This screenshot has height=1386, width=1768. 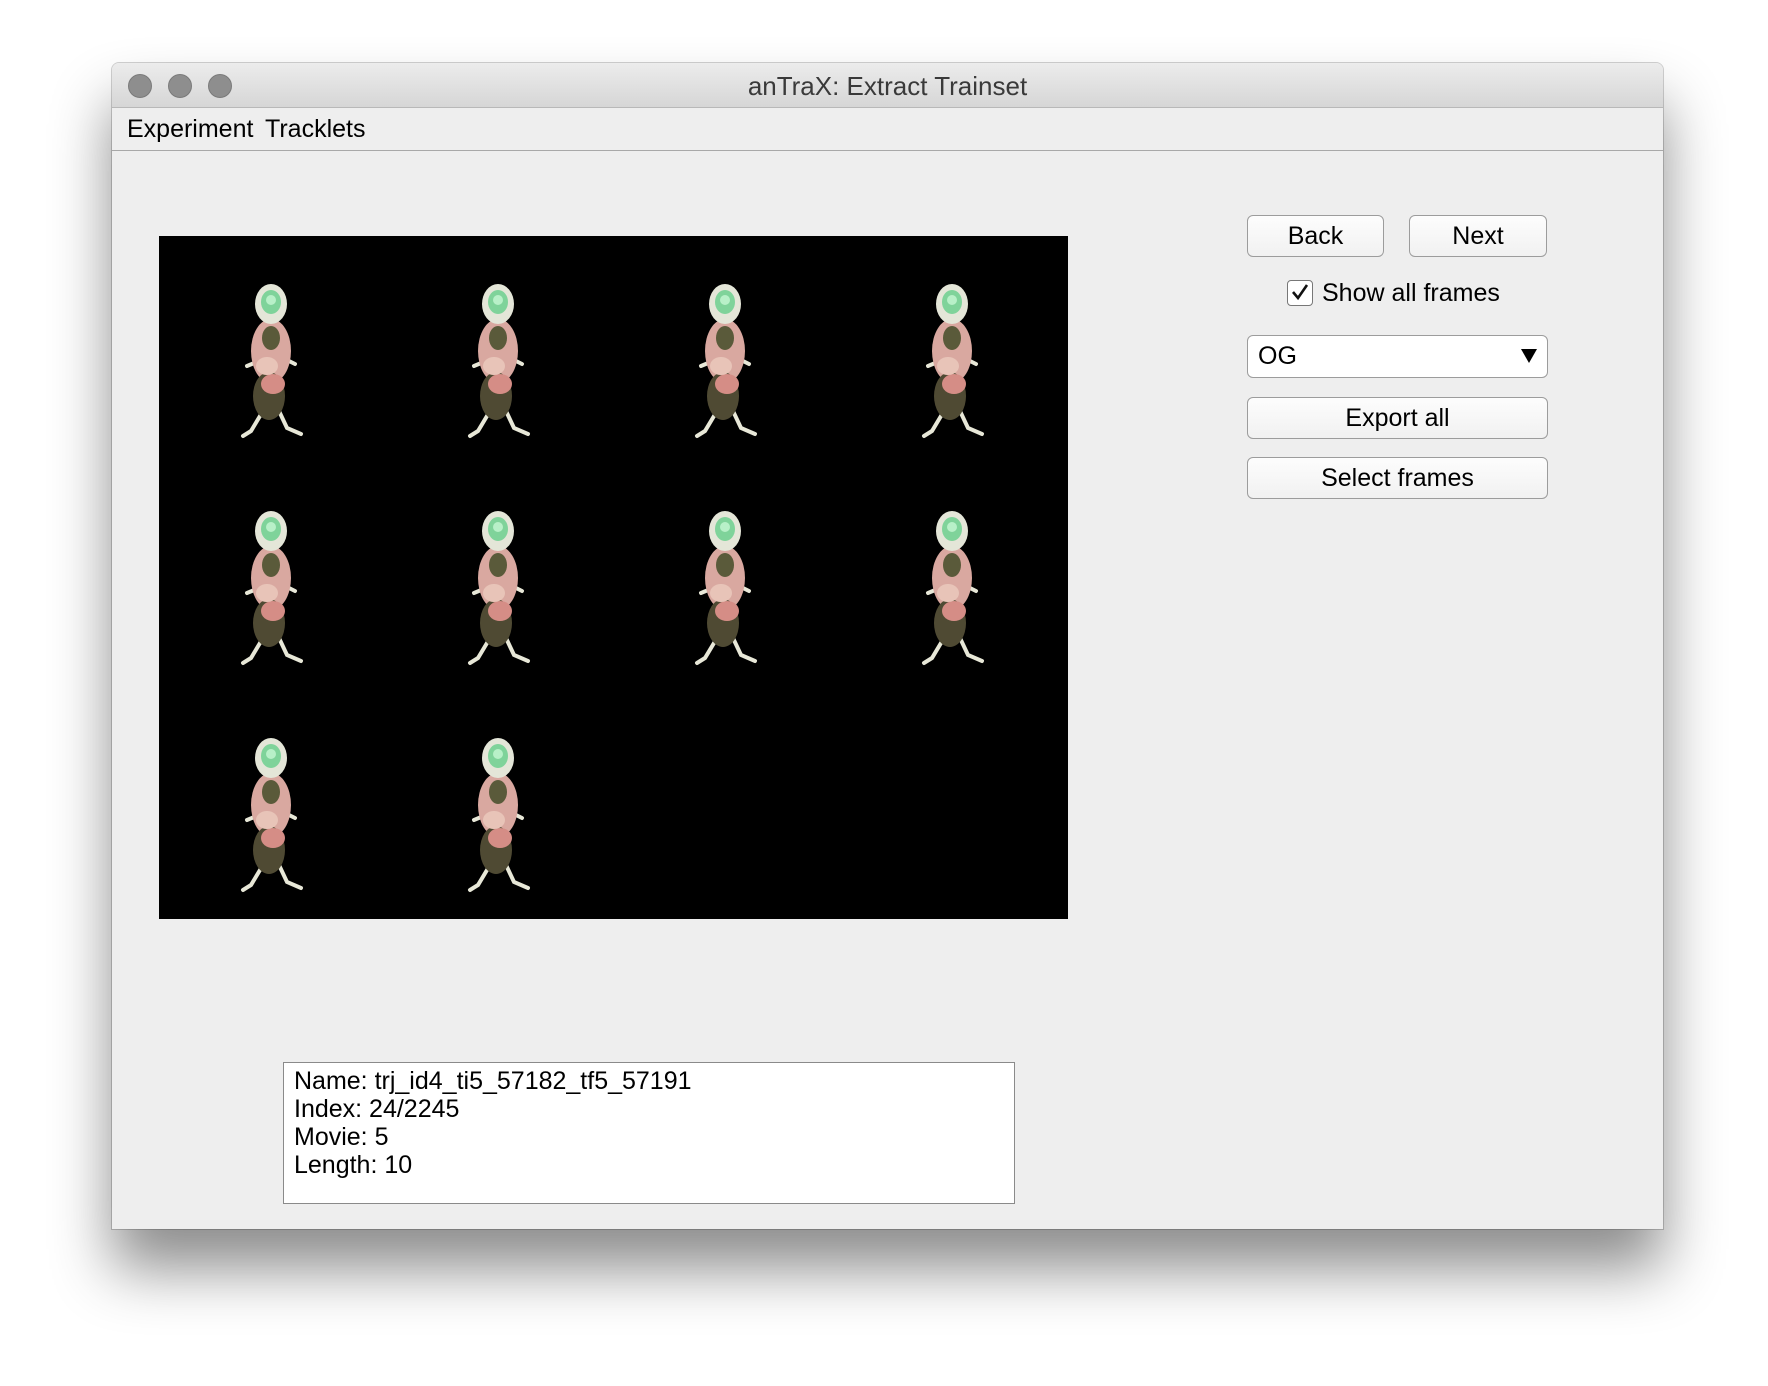 What do you see at coordinates (353, 1165) in the screenshot?
I see `tracklet-length: Length: 10` at bounding box center [353, 1165].